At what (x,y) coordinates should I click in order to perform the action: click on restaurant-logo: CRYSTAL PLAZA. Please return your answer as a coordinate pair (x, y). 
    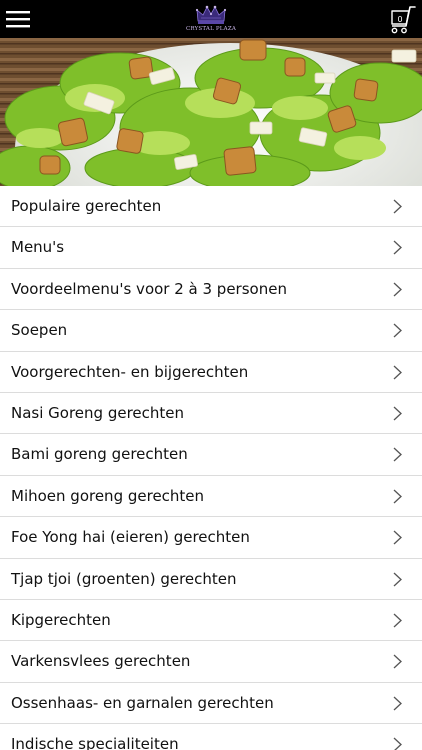
    Looking at the image, I should click on (211, 19).